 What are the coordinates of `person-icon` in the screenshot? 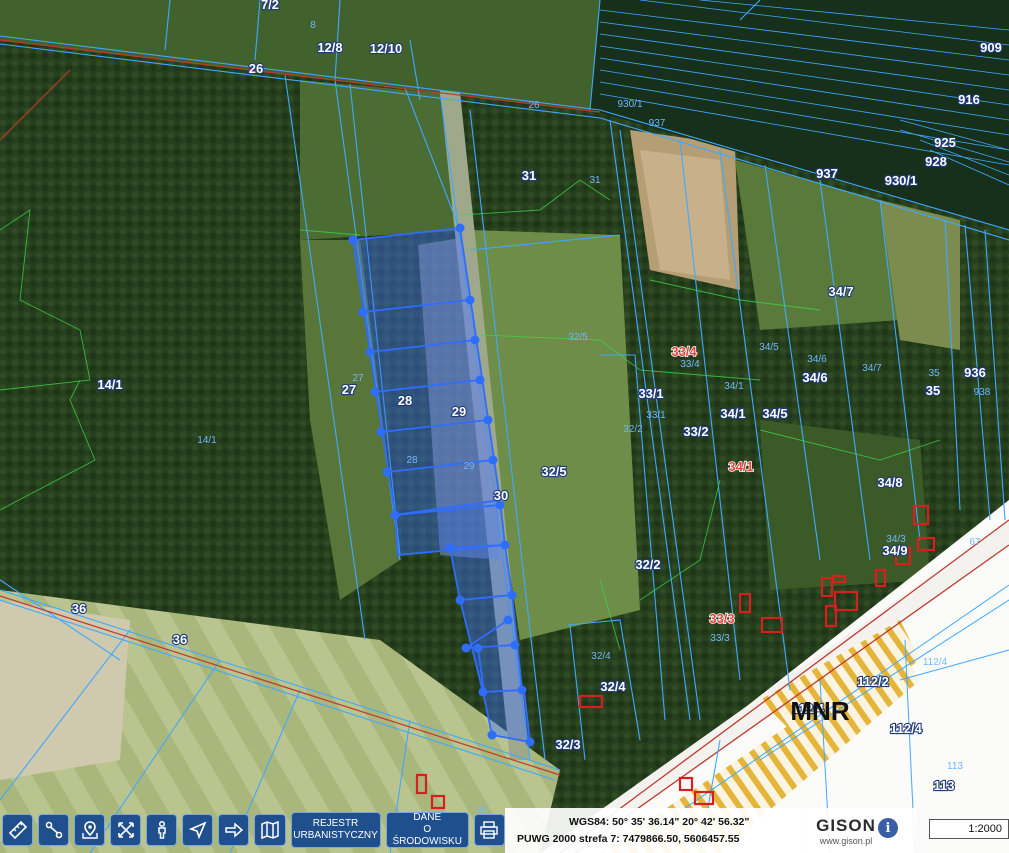 It's located at (162, 829).